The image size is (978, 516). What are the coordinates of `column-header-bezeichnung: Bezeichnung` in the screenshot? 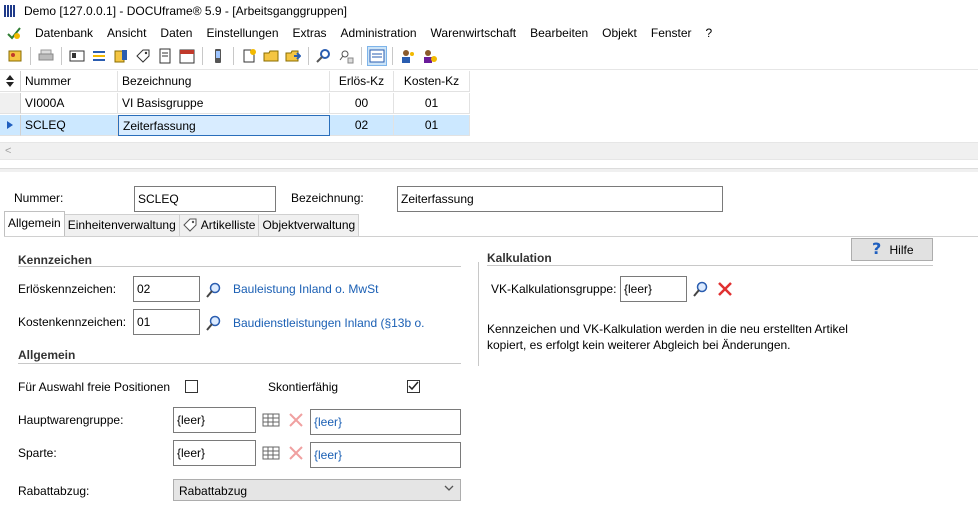 It's located at (224, 81).